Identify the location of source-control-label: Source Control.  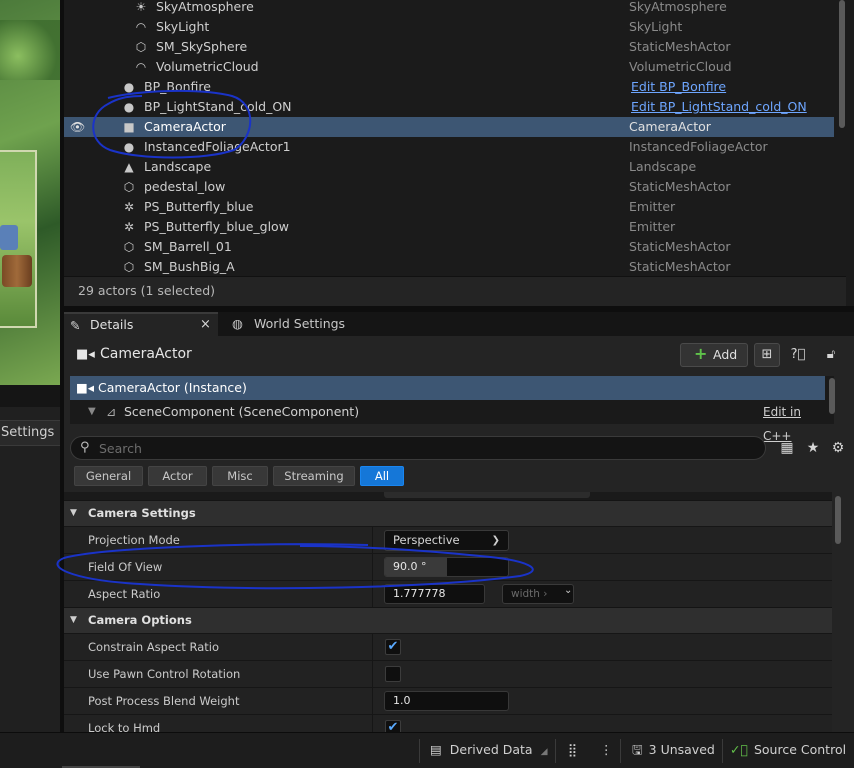
(800, 749).